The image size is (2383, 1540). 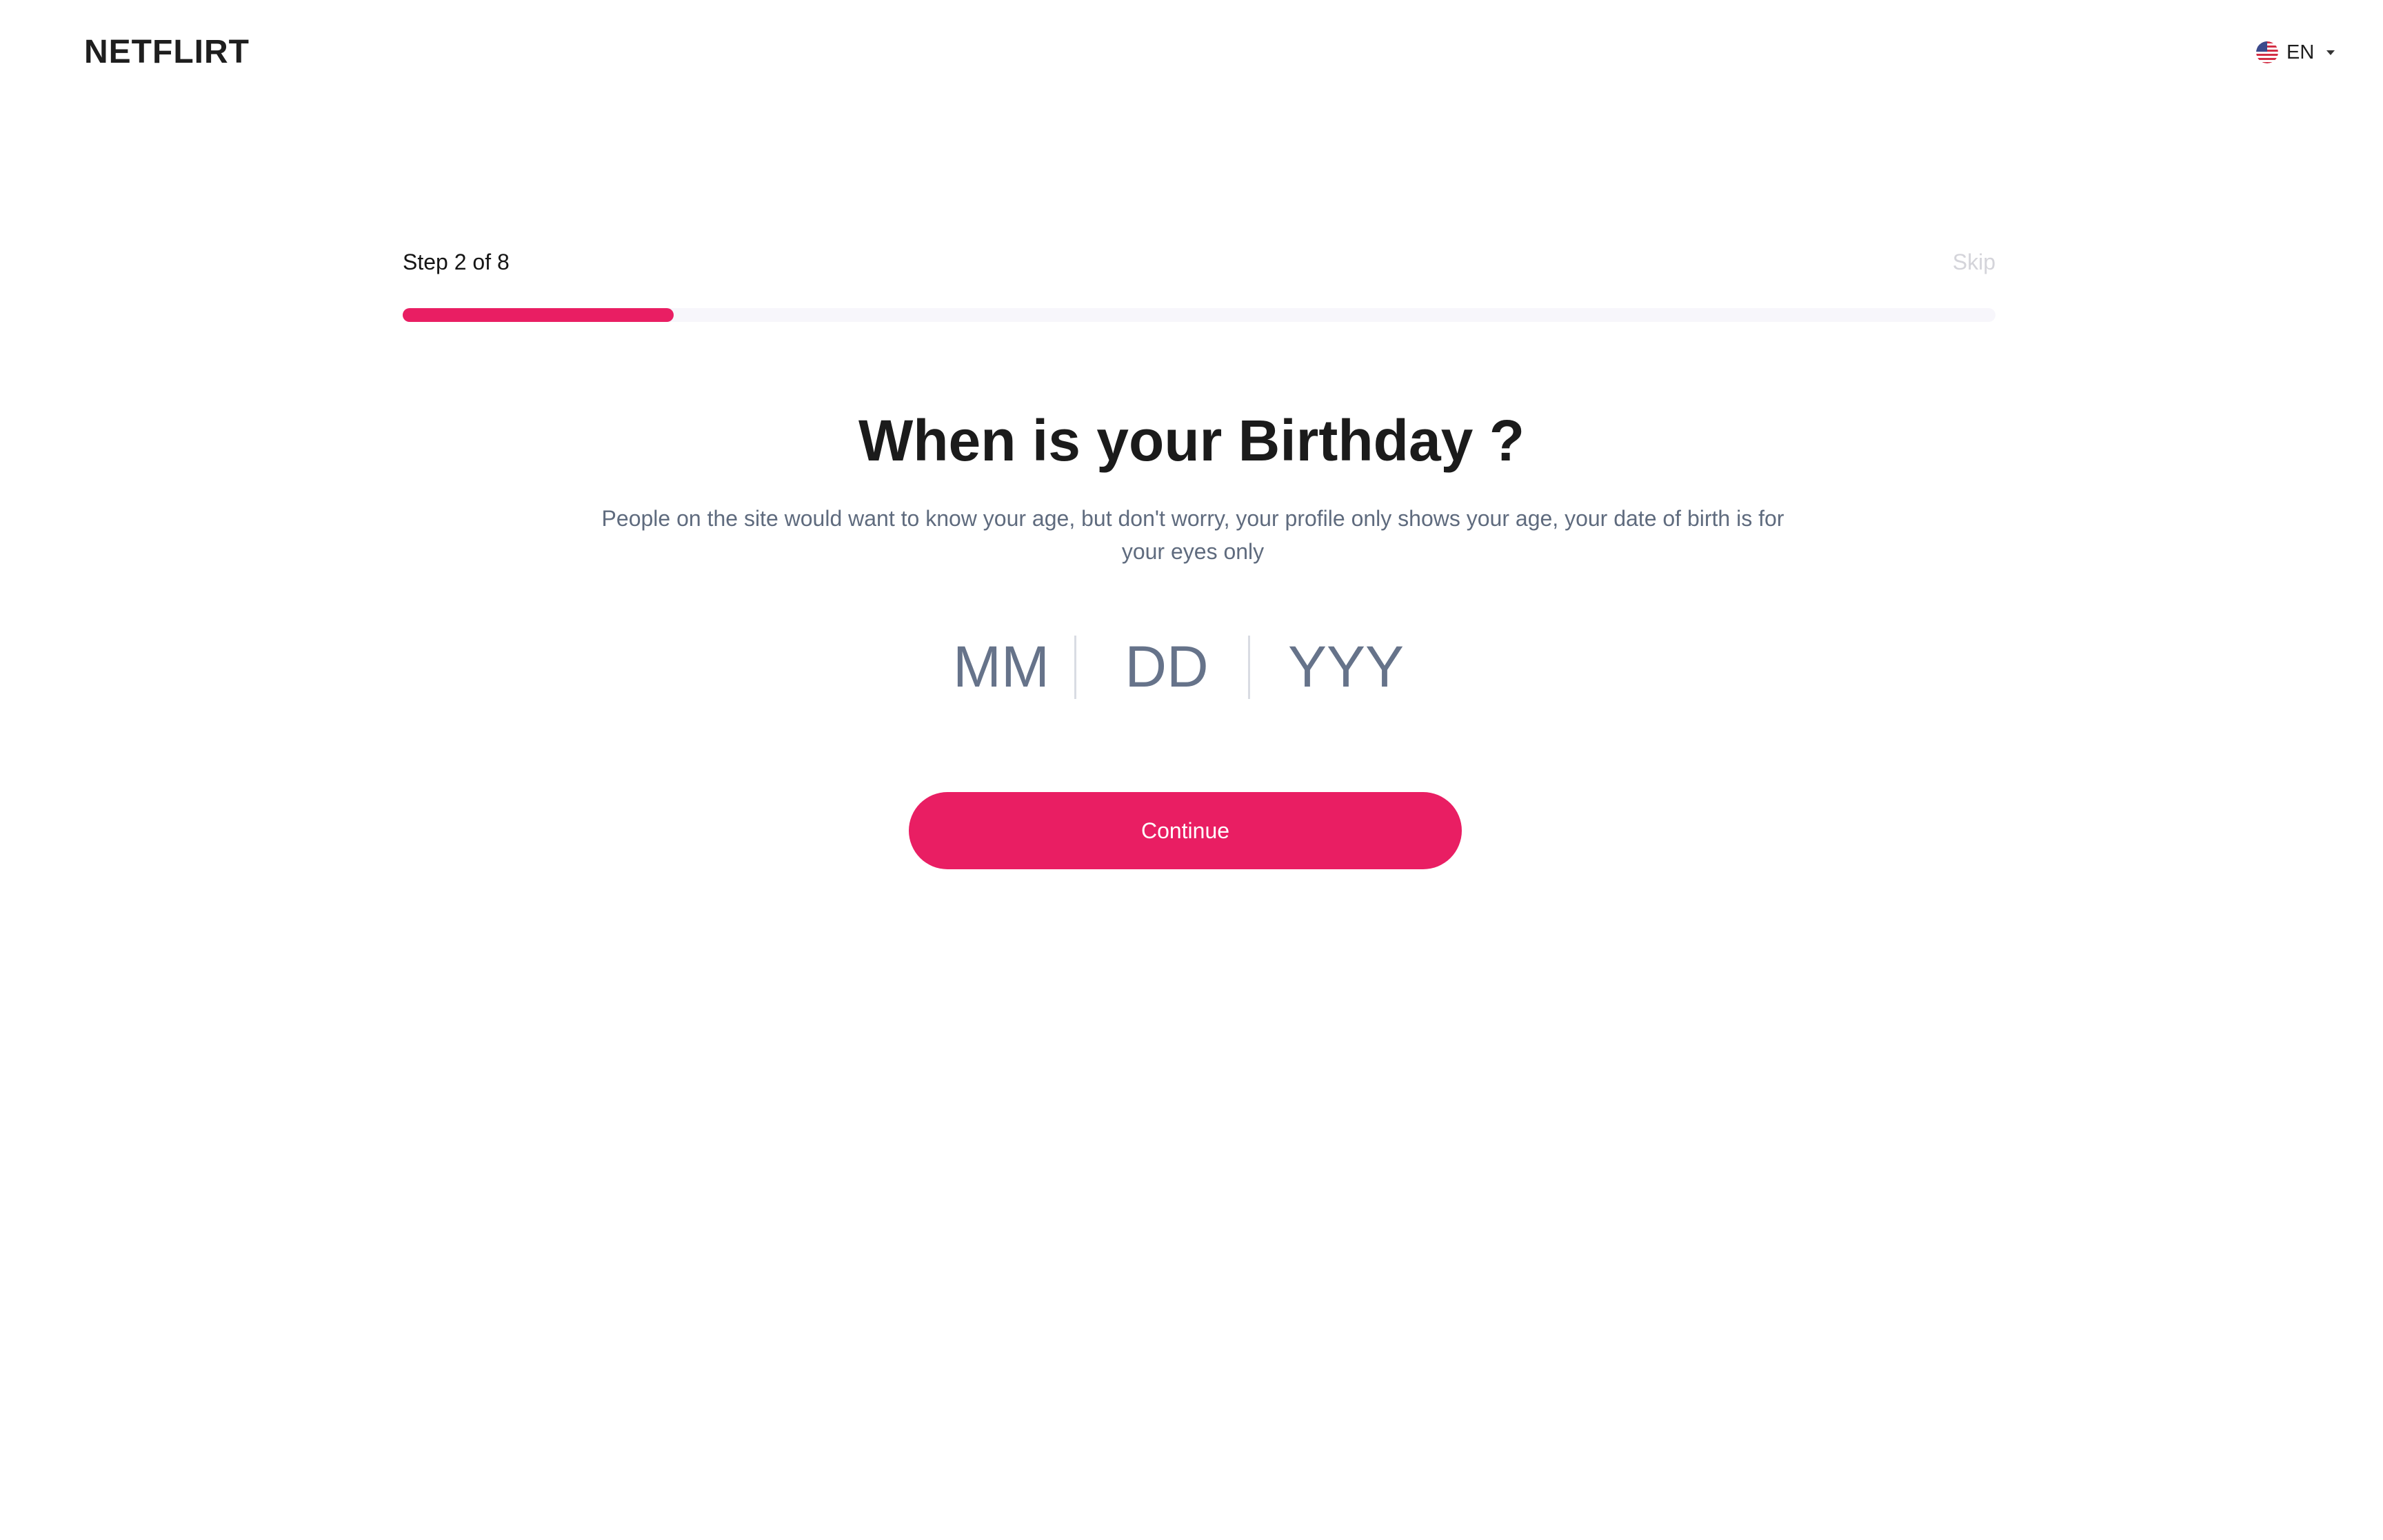 What do you see at coordinates (1167, 667) in the screenshot?
I see `day-input: DD` at bounding box center [1167, 667].